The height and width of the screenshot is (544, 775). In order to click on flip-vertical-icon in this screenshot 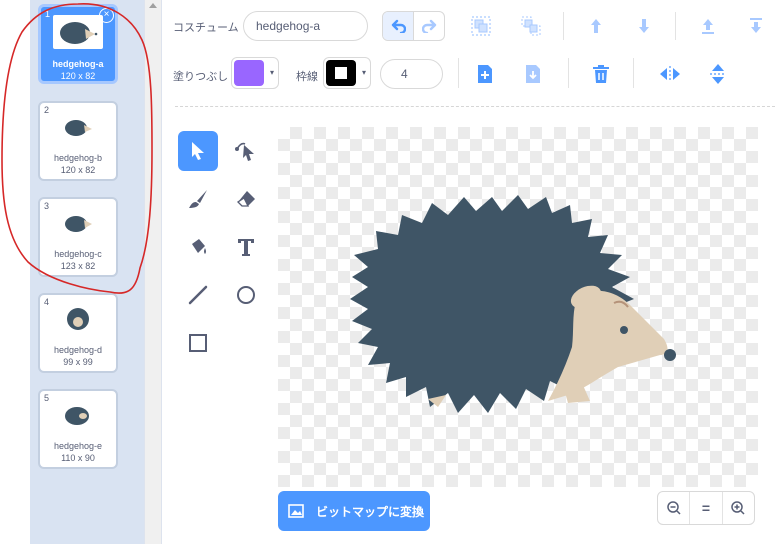, I will do `click(718, 74)`.